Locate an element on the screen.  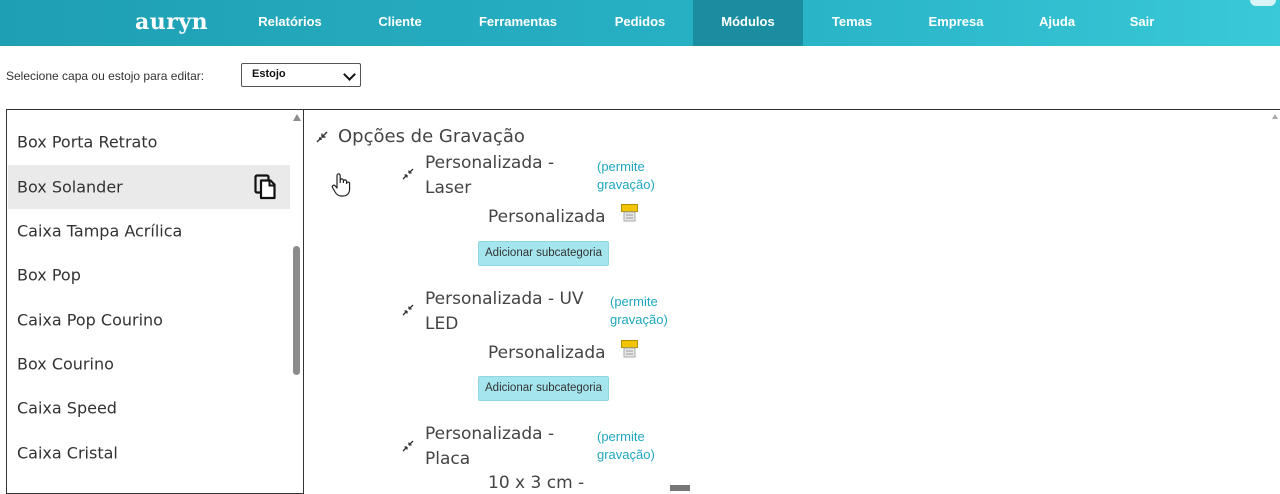
sidebar-item-label: Box Courino is located at coordinates (65, 364).